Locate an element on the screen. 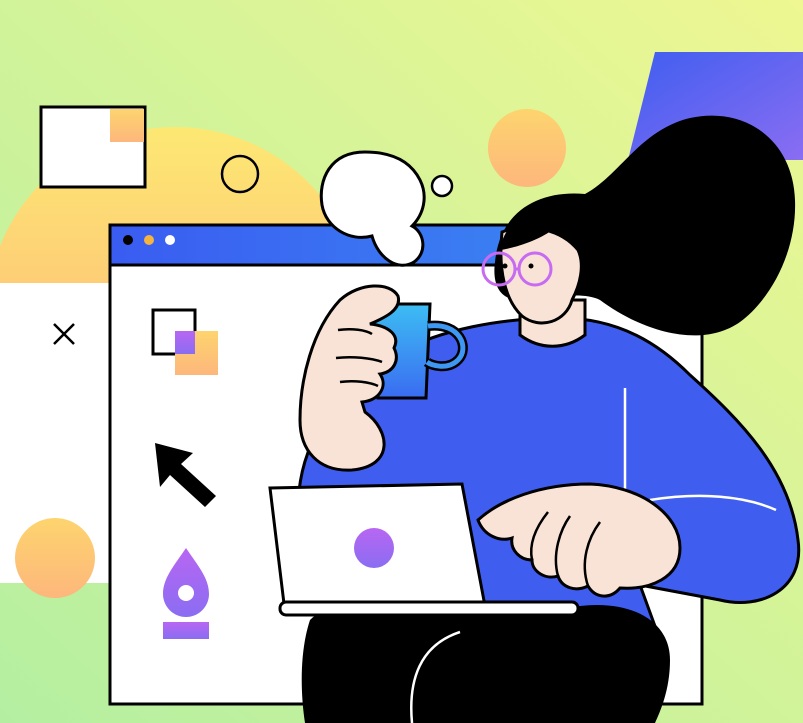 The height and width of the screenshot is (723, 803). laptop-logo is located at coordinates (374, 548).